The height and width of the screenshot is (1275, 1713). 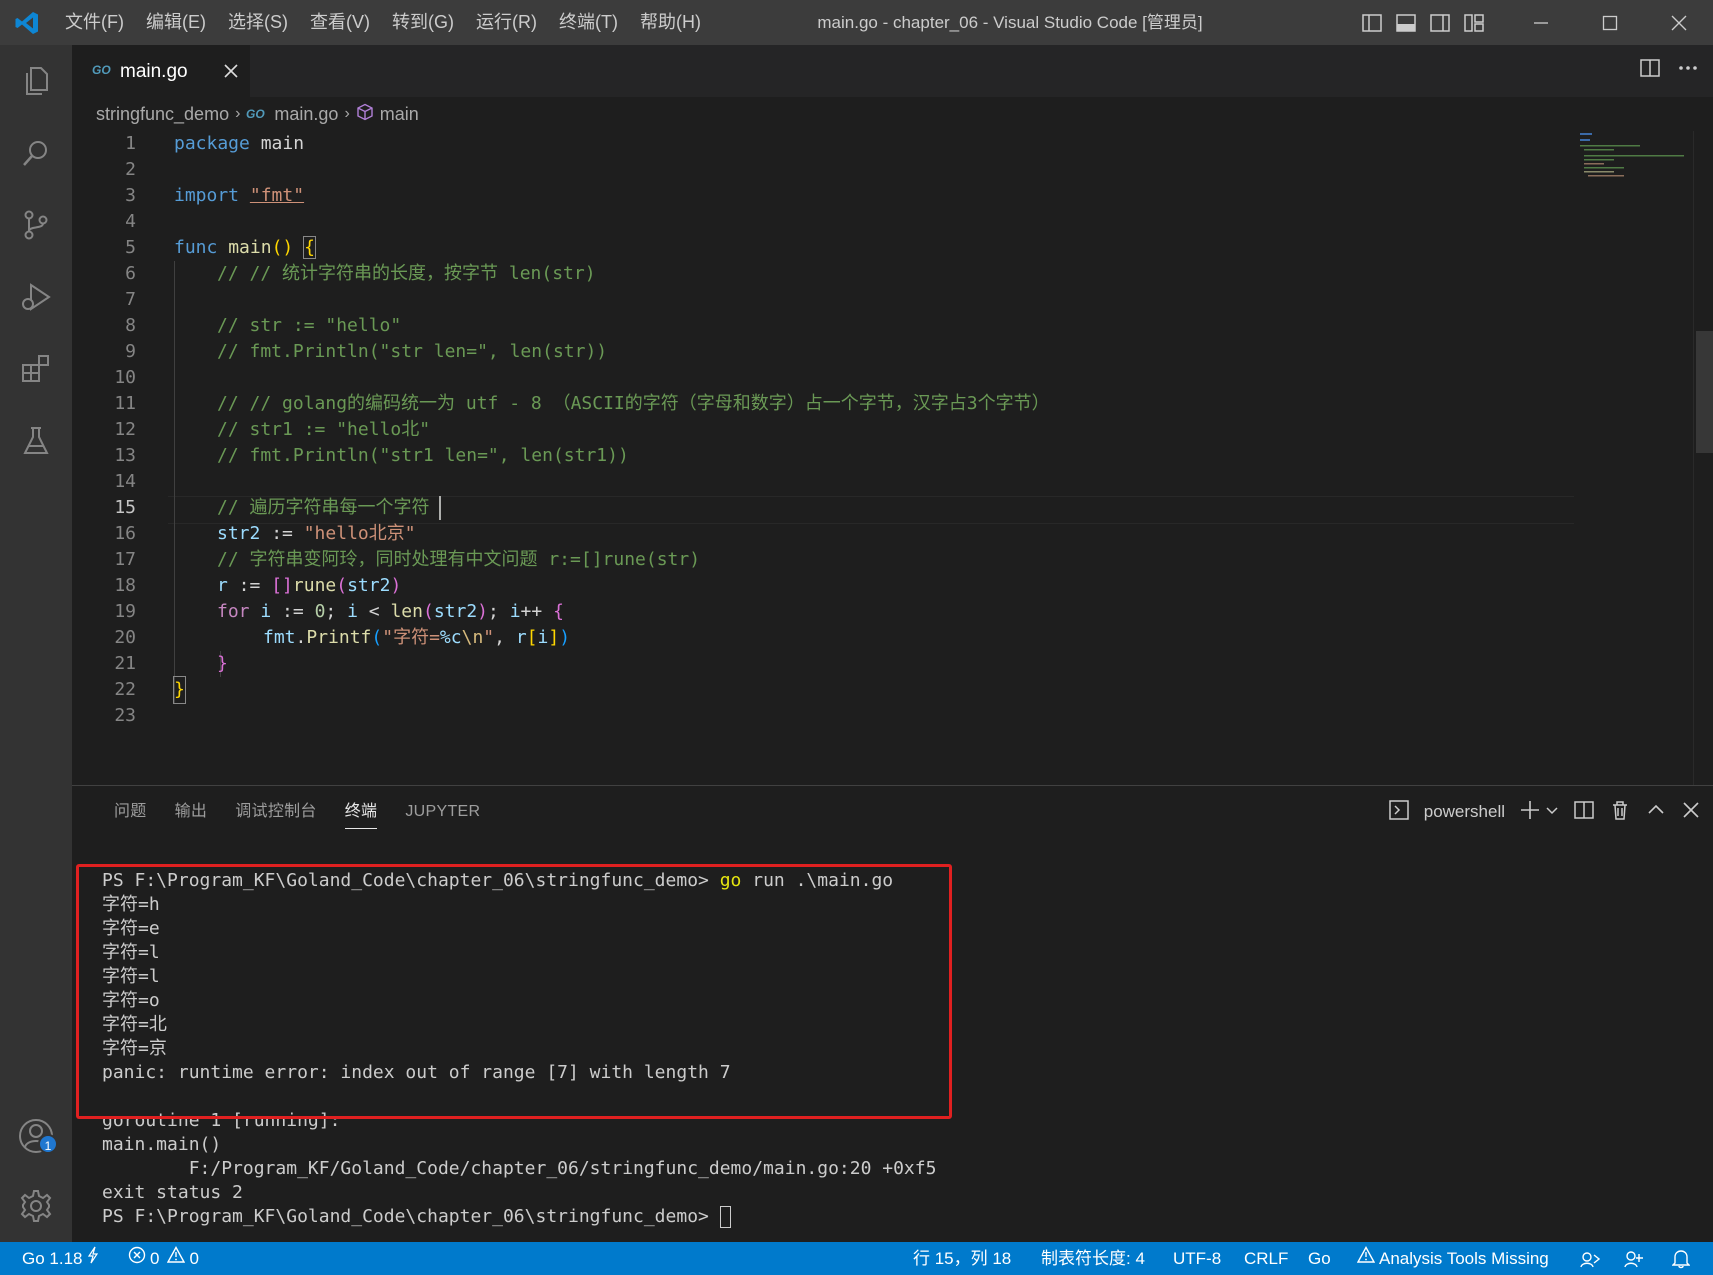 What do you see at coordinates (276, 812) in the screenshot?
I see `tab-debug-console: 调试控制台` at bounding box center [276, 812].